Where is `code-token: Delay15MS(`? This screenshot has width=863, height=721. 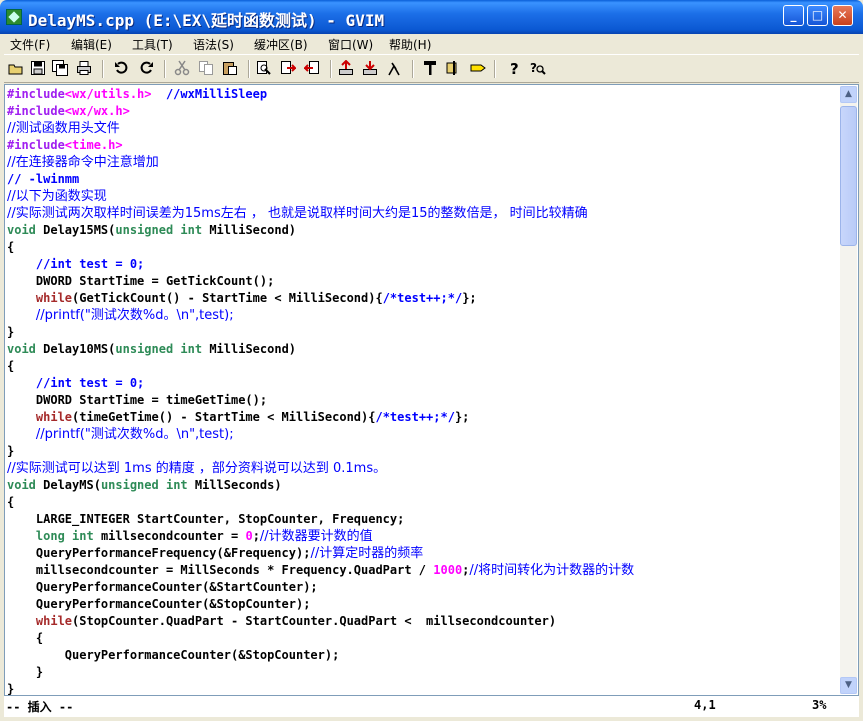 code-token: Delay15MS( is located at coordinates (75, 230).